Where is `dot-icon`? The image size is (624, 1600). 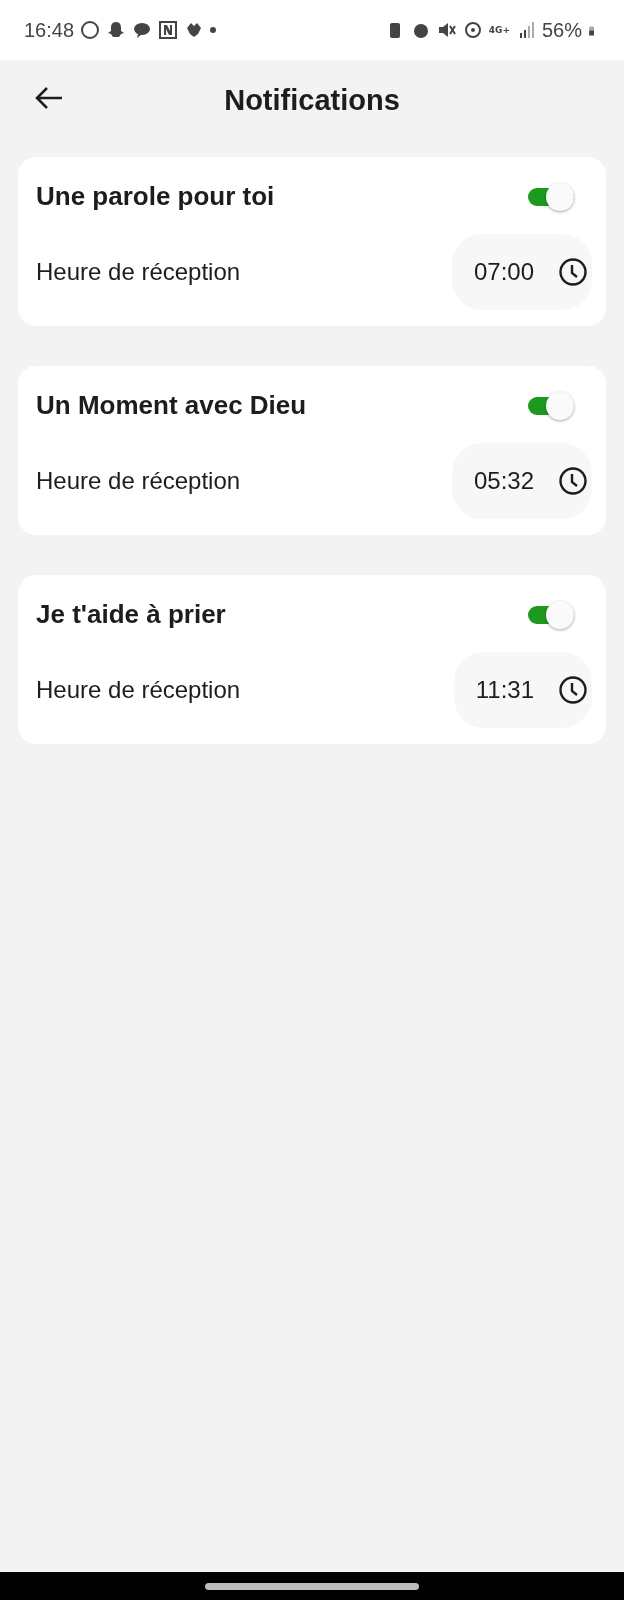 dot-icon is located at coordinates (213, 30).